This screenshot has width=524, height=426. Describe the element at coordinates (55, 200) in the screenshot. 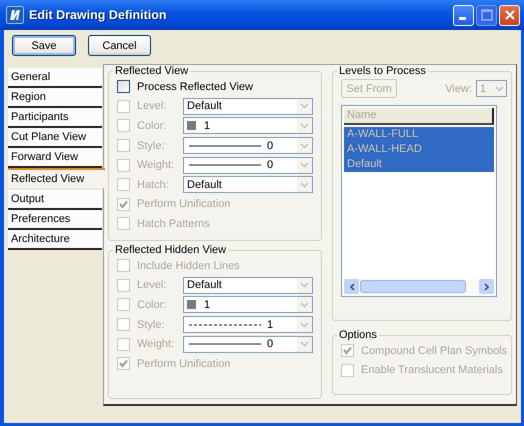

I see `tab: Output` at that location.